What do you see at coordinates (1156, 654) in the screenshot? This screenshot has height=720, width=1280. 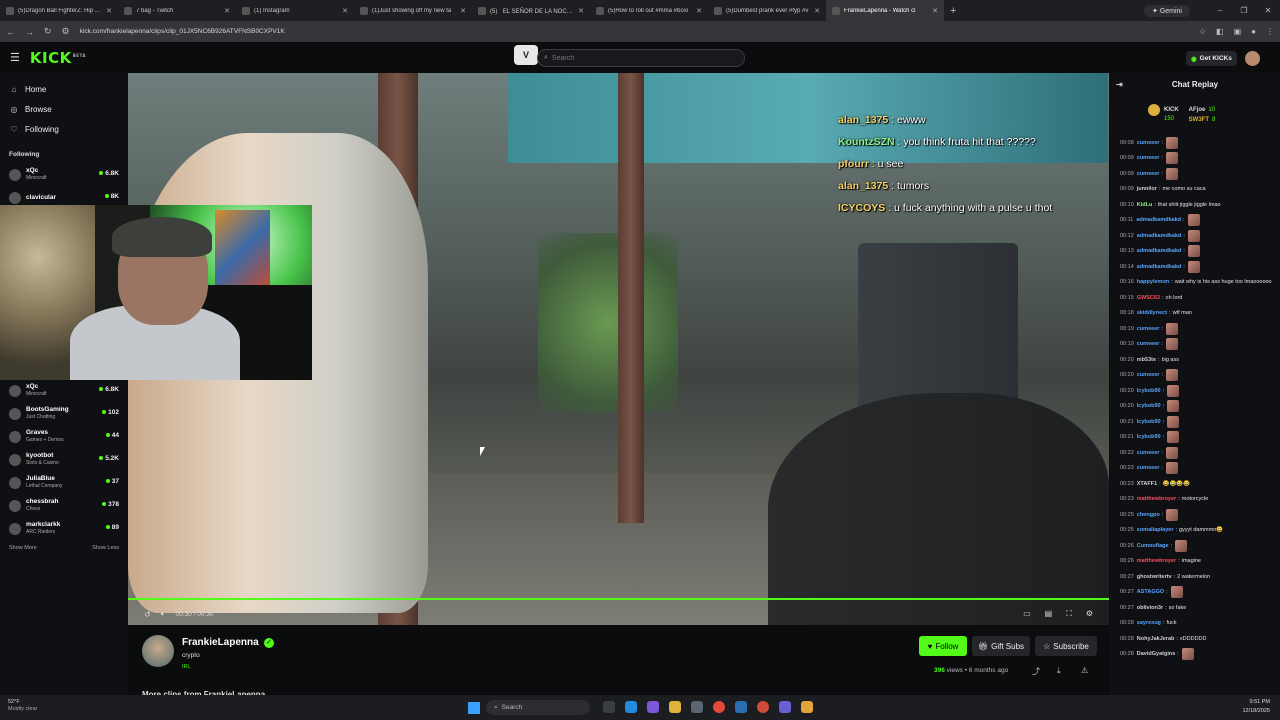 I see `chat-username: DavidGyatgins` at bounding box center [1156, 654].